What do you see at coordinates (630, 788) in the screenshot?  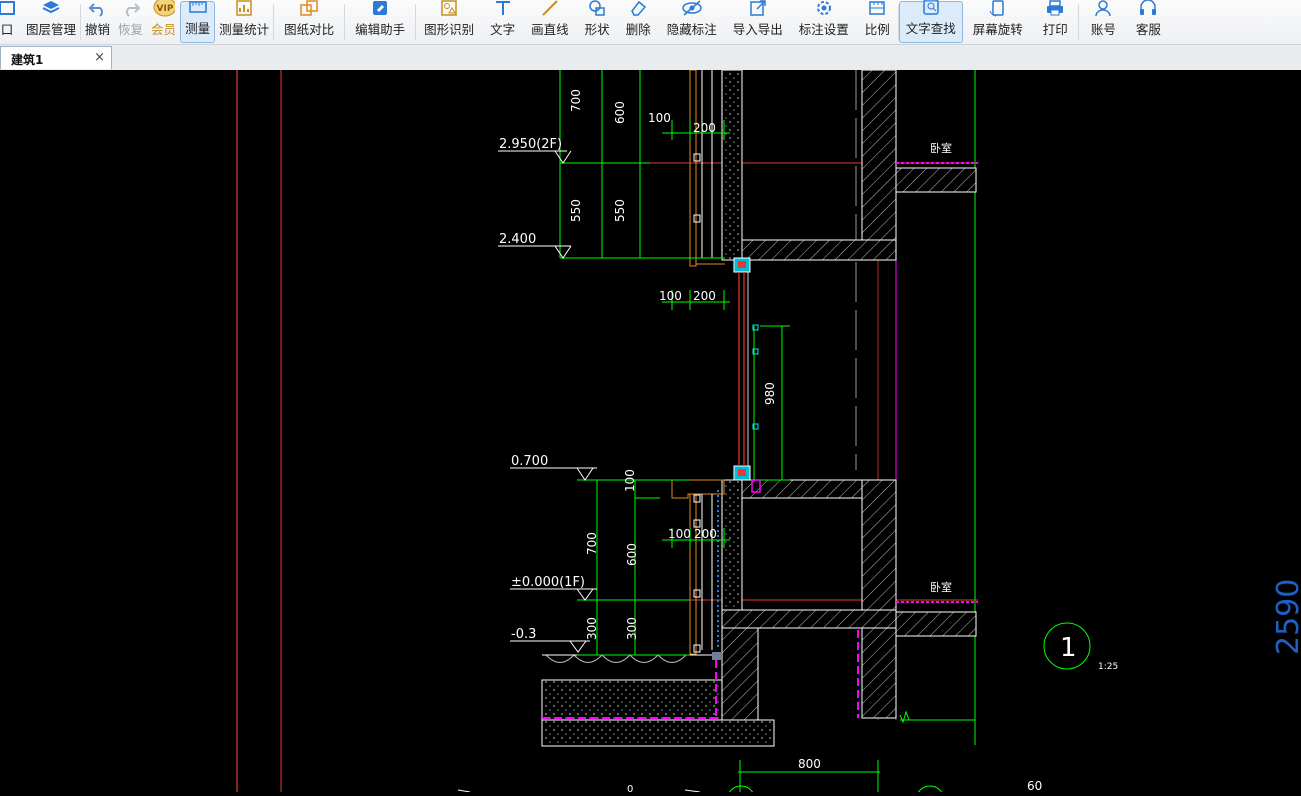 I see `bottom-partial-text: 0` at bounding box center [630, 788].